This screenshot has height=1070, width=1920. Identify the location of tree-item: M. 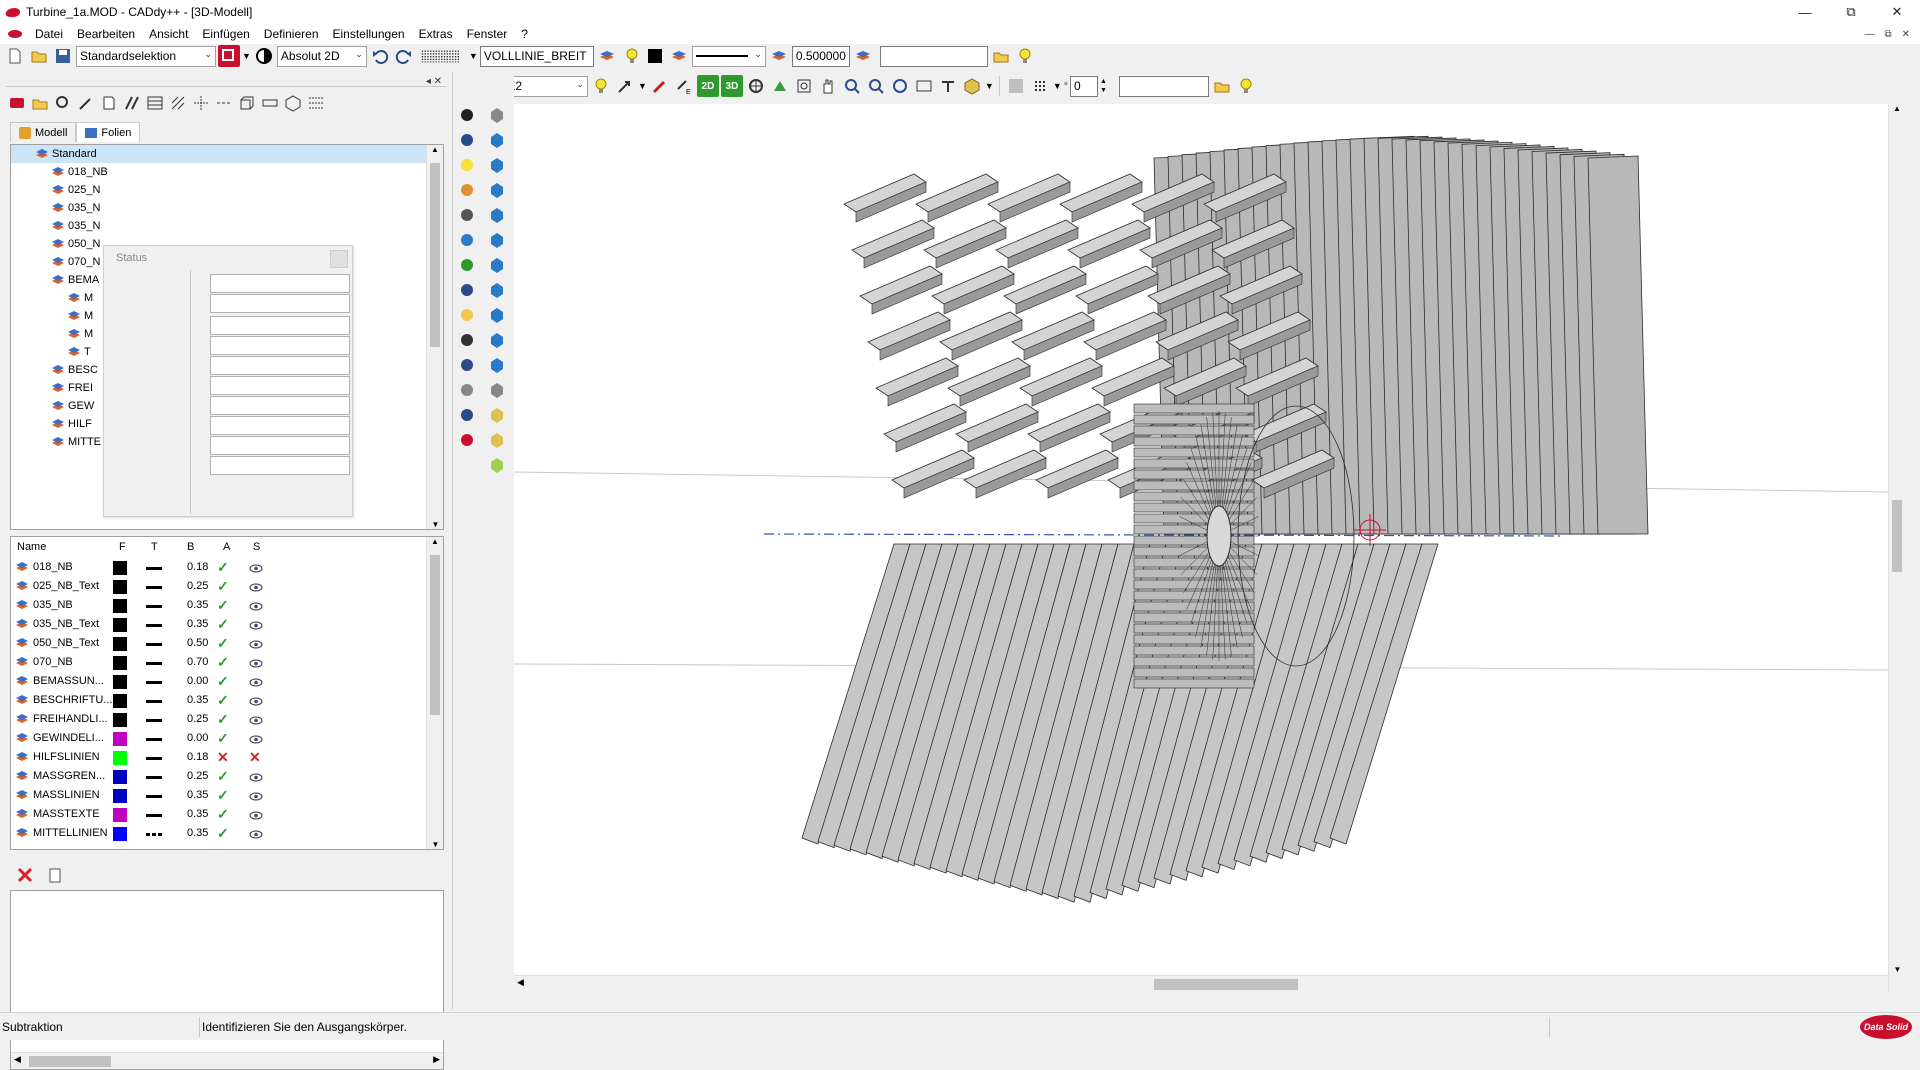
(80, 298).